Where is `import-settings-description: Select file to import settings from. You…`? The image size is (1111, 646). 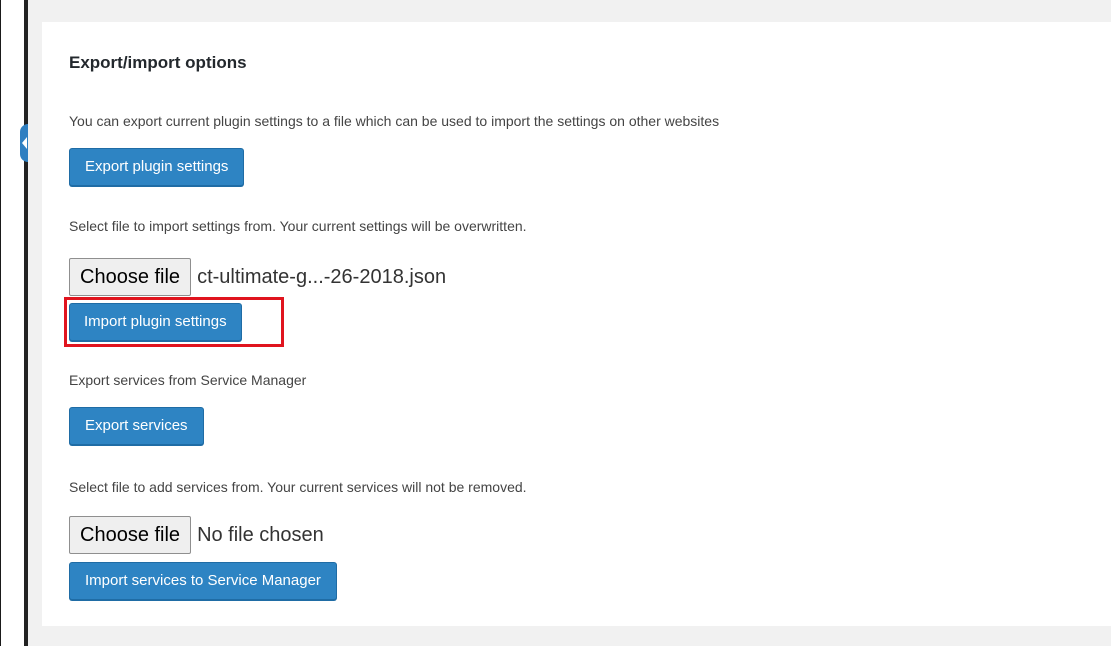
import-settings-description: Select file to import settings from. You… is located at coordinates (298, 226).